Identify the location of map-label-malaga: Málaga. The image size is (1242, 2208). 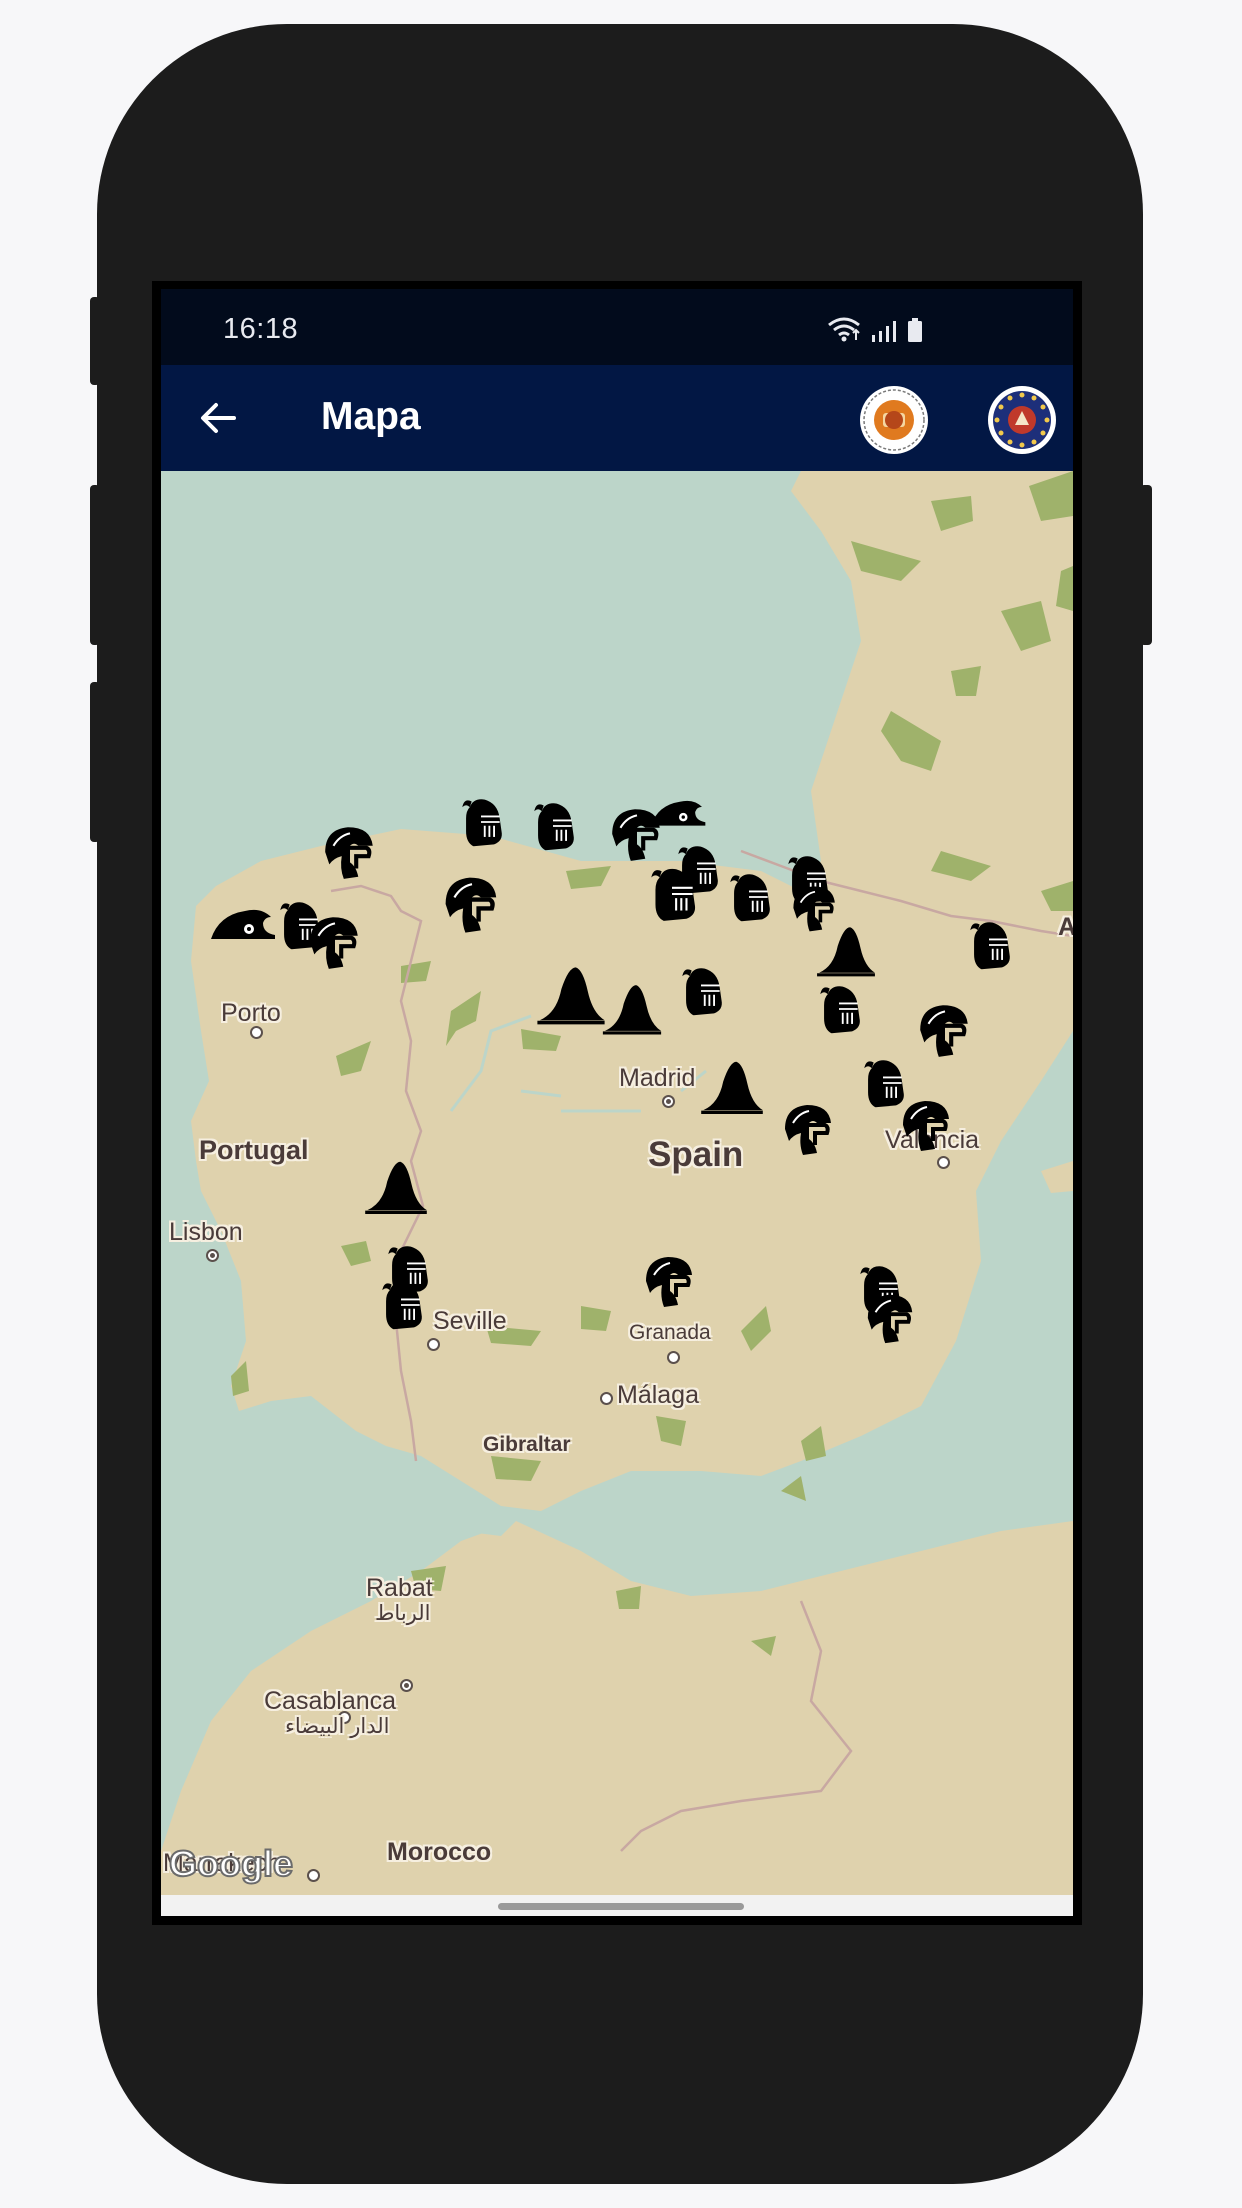
(658, 1395).